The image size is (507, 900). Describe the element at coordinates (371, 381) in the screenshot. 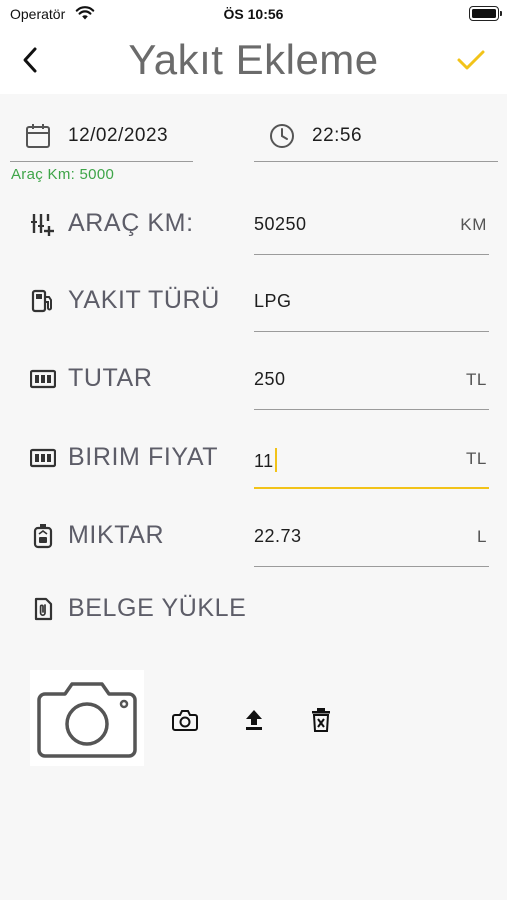

I see `tutar-input: 250 TL` at that location.